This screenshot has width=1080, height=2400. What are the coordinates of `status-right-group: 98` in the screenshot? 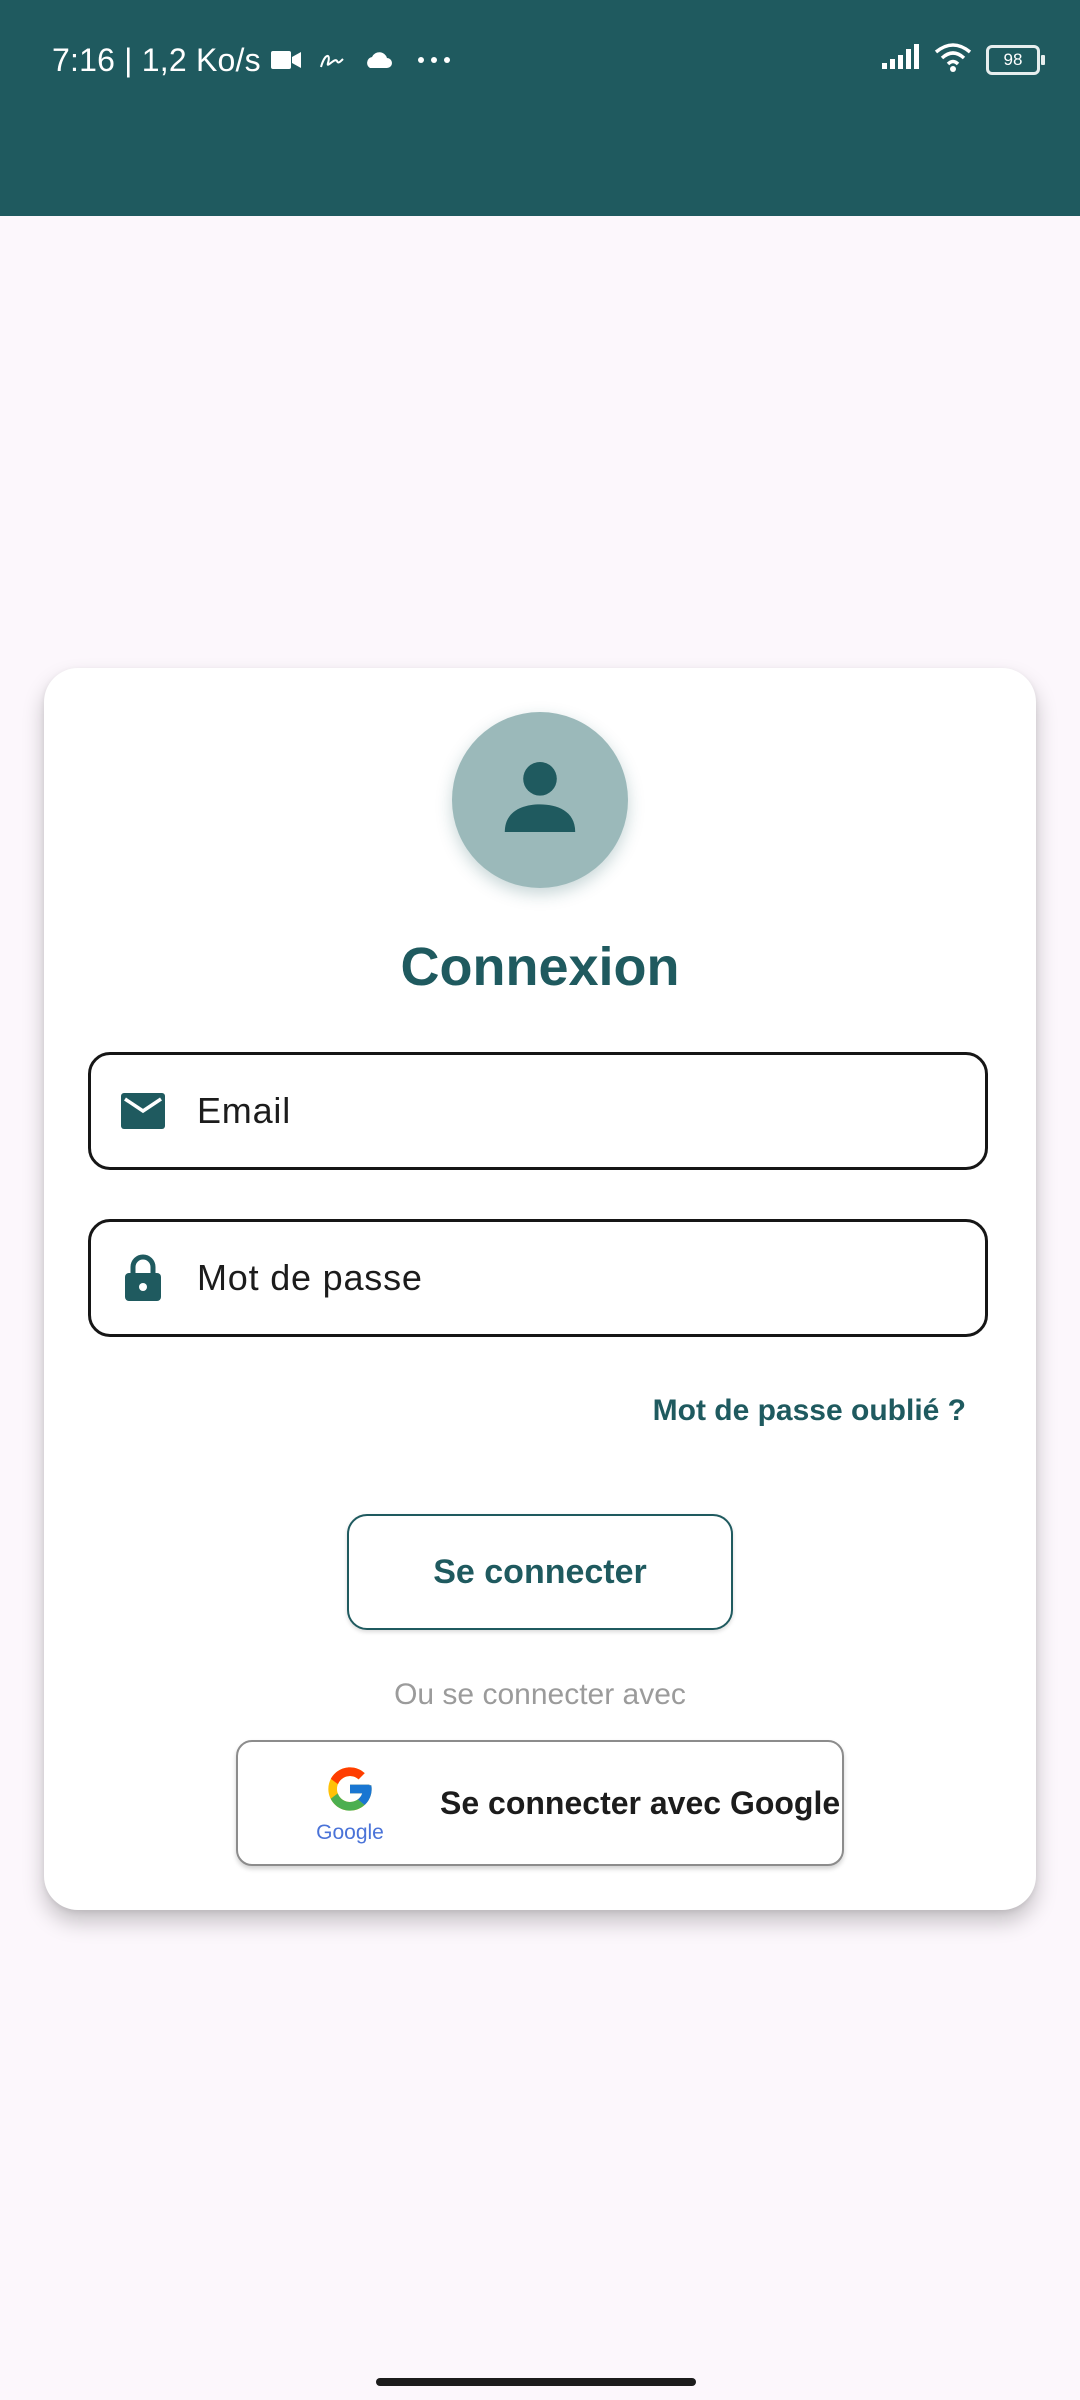 It's located at (962, 59).